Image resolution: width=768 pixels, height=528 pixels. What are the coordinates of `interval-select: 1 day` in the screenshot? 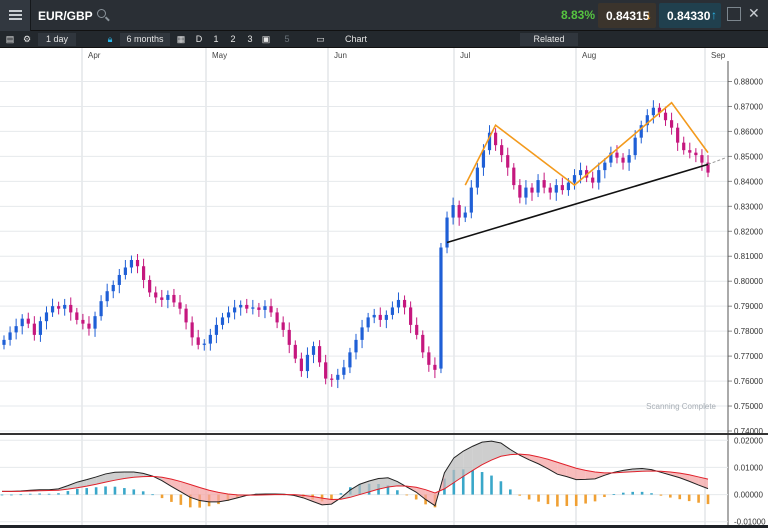 It's located at (57, 39).